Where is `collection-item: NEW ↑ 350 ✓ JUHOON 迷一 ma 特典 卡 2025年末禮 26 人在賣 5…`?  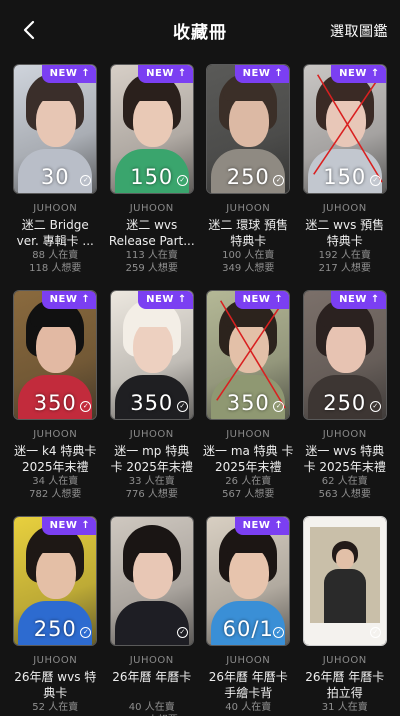 collection-item: NEW ↑ 350 ✓ JUHOON 迷一 ma 特典 卡 2025年末禮 26 人在賣 5… is located at coordinates (248, 401).